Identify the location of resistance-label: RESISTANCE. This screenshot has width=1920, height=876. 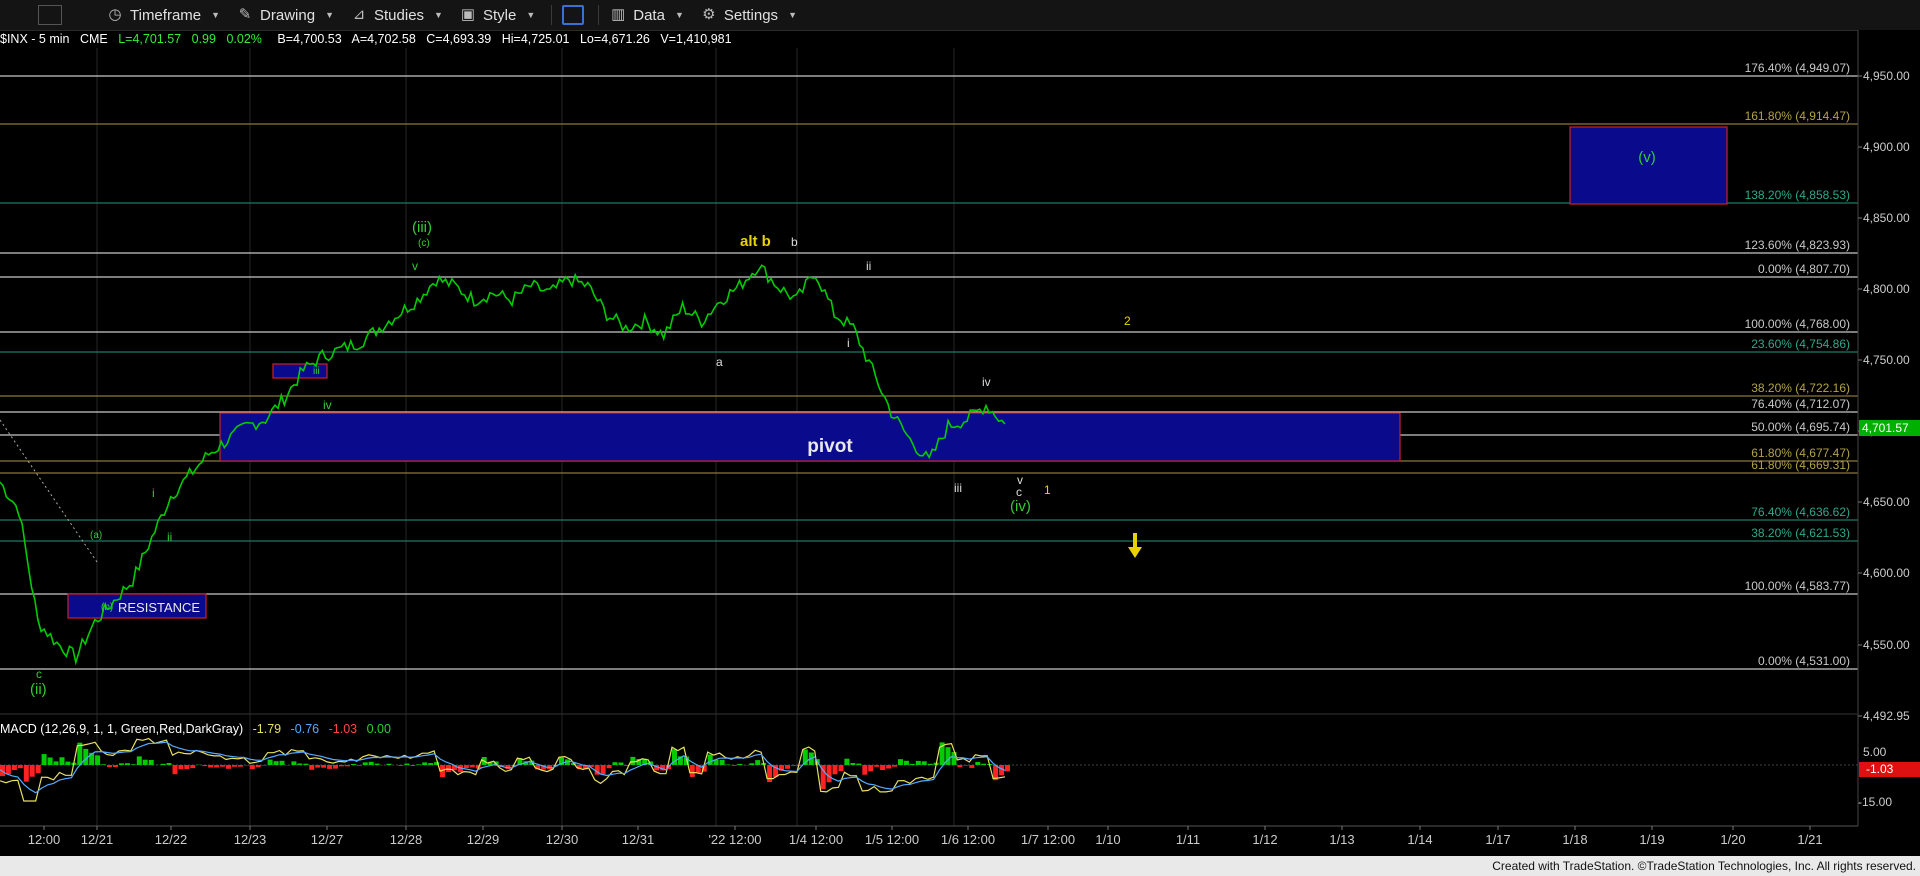
(159, 607).